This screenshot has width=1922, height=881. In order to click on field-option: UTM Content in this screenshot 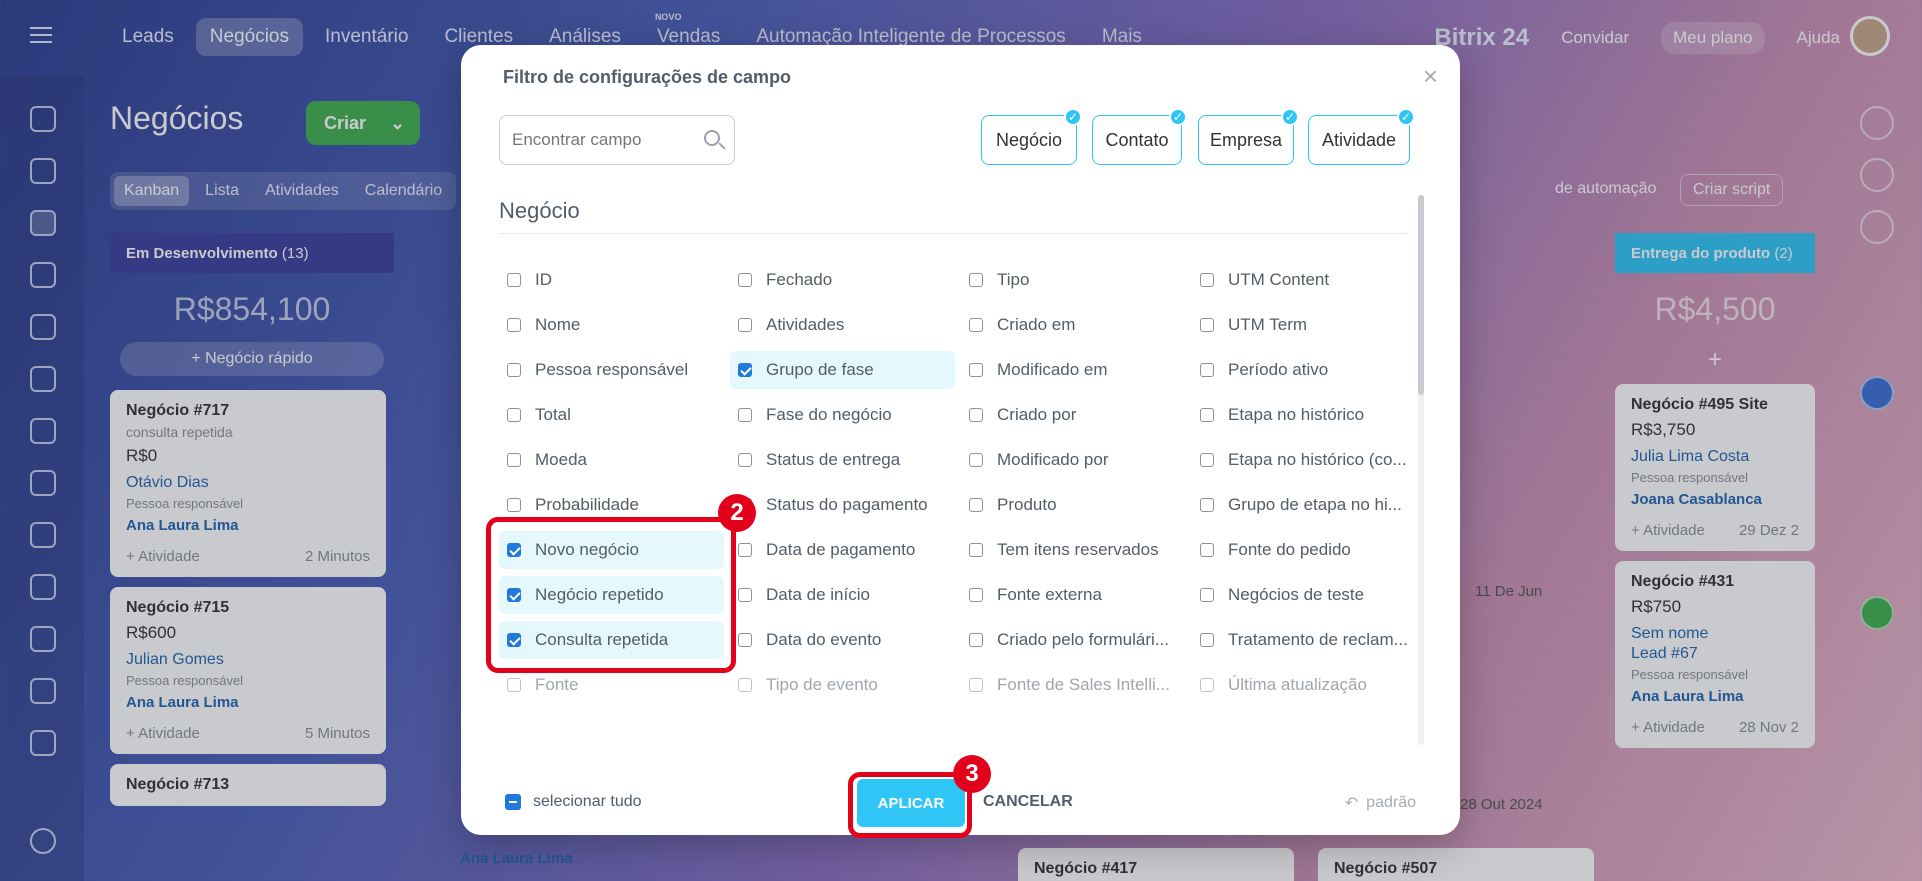, I will do `click(1304, 280)`.